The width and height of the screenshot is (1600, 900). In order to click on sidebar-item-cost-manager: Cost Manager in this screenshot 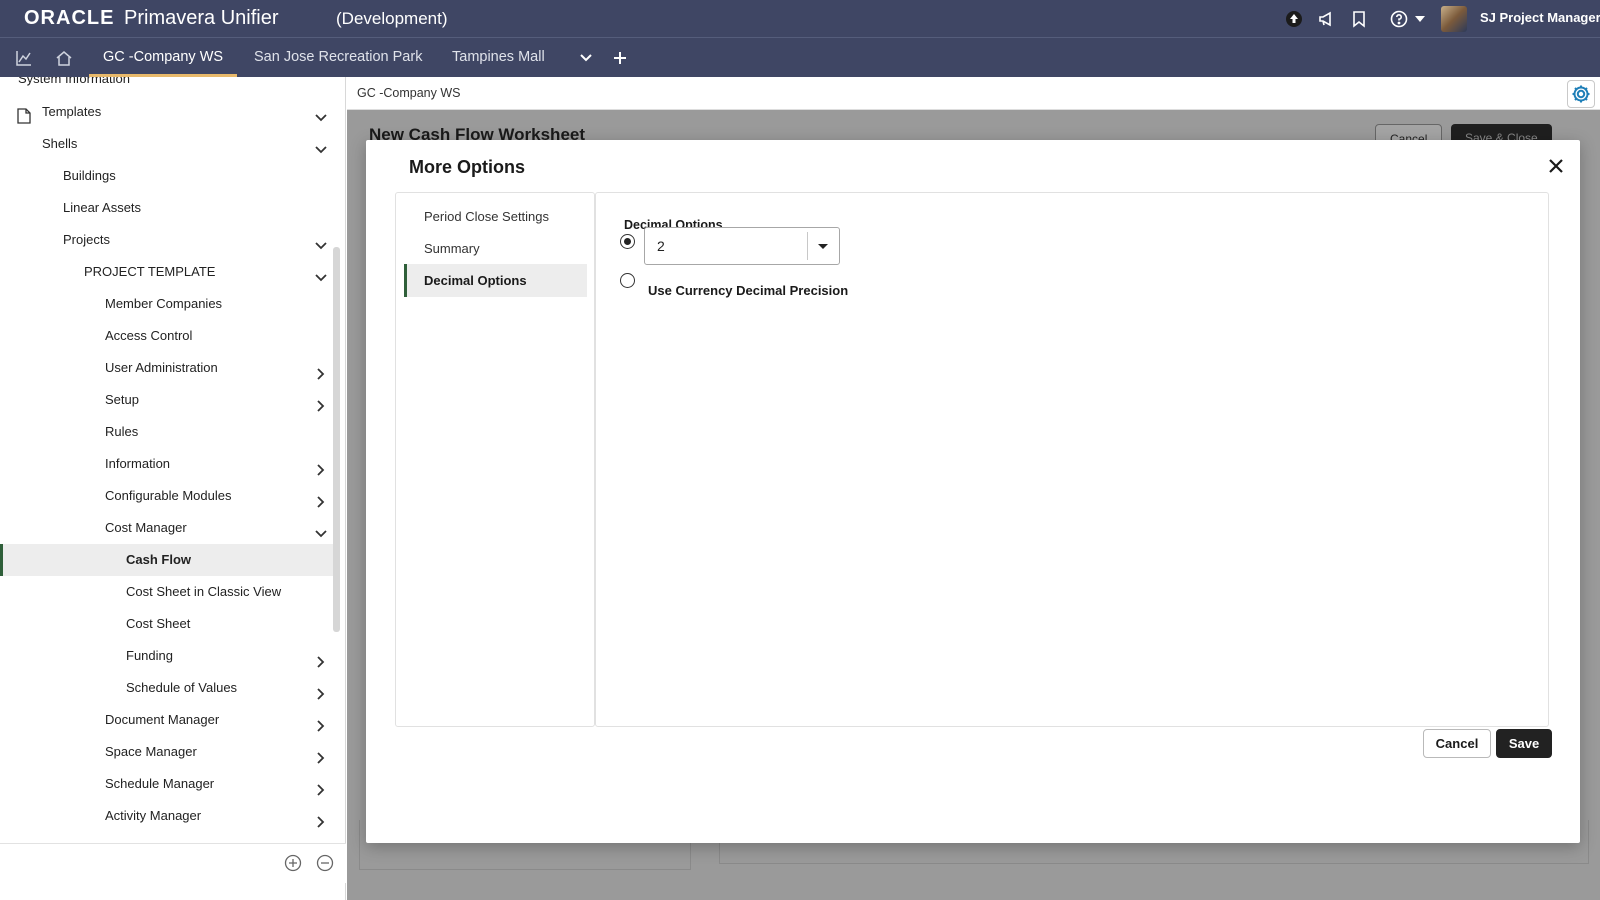, I will do `click(168, 528)`.